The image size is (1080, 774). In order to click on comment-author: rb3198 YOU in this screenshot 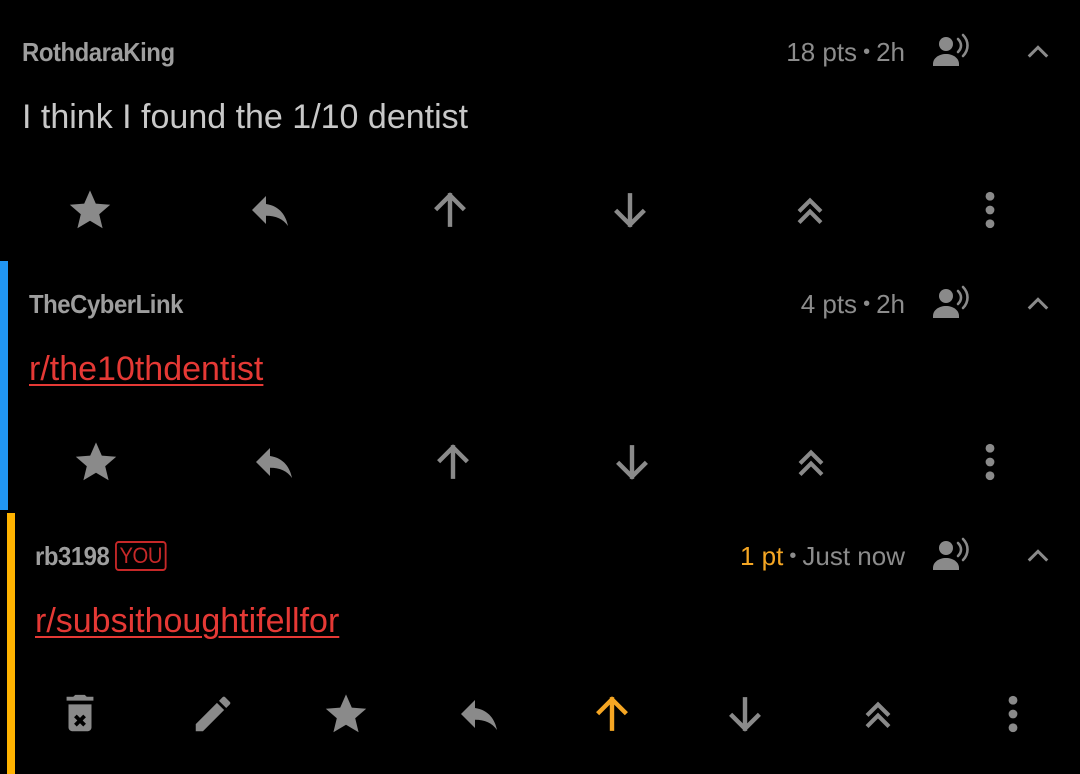, I will do `click(101, 556)`.